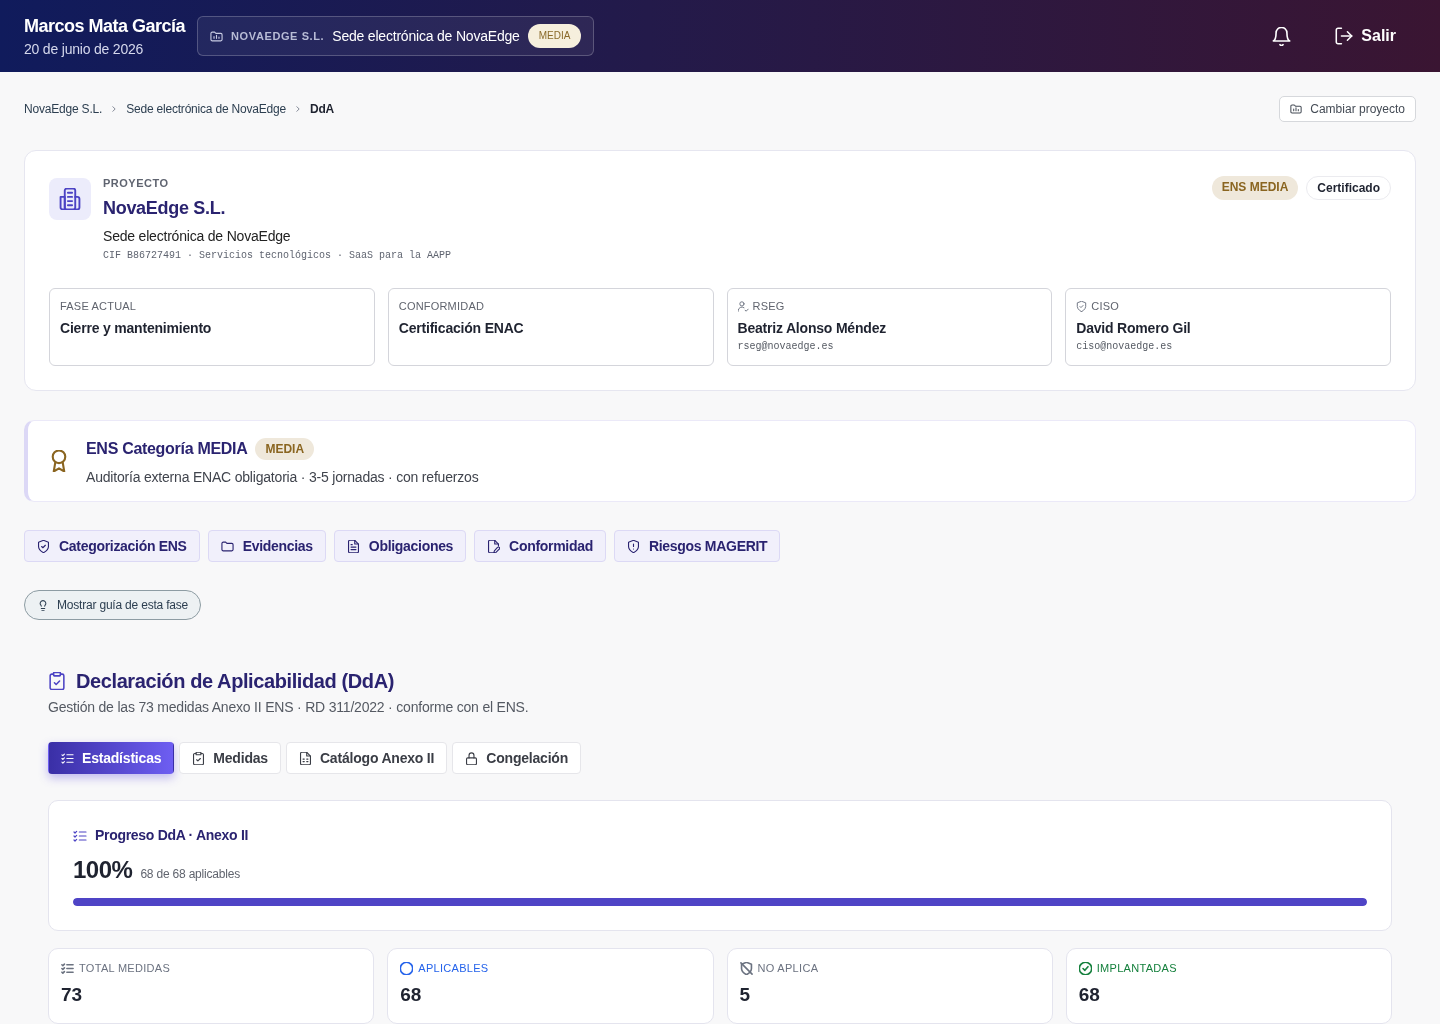 The image size is (1440, 1024). What do you see at coordinates (84, 48) in the screenshot?
I see `date-text: 20 de junio de 2026` at bounding box center [84, 48].